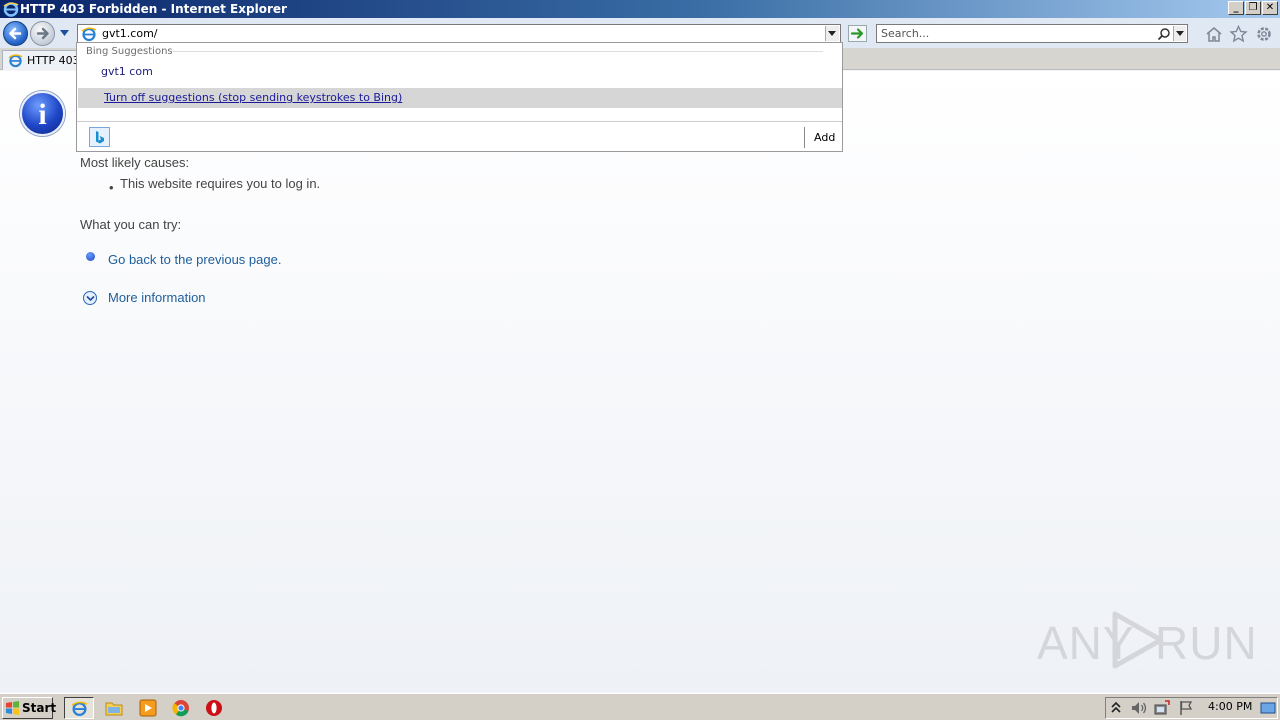  Describe the element at coordinates (640, 706) in the screenshot. I see `taskbar: Start` at that location.